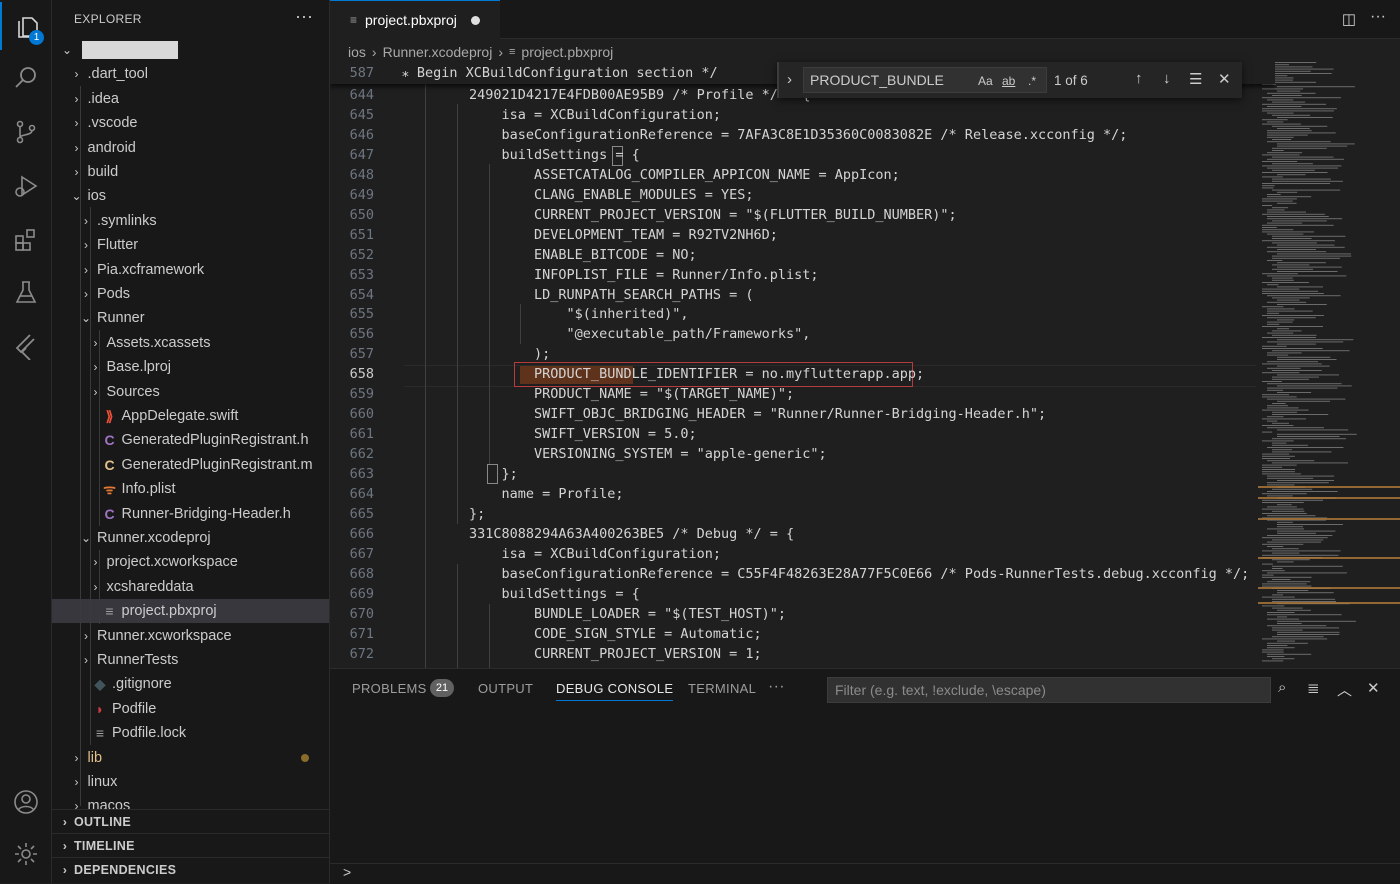  I want to click on tab-project-pbxproj: ≡ project.pbxproj, so click(415, 19).